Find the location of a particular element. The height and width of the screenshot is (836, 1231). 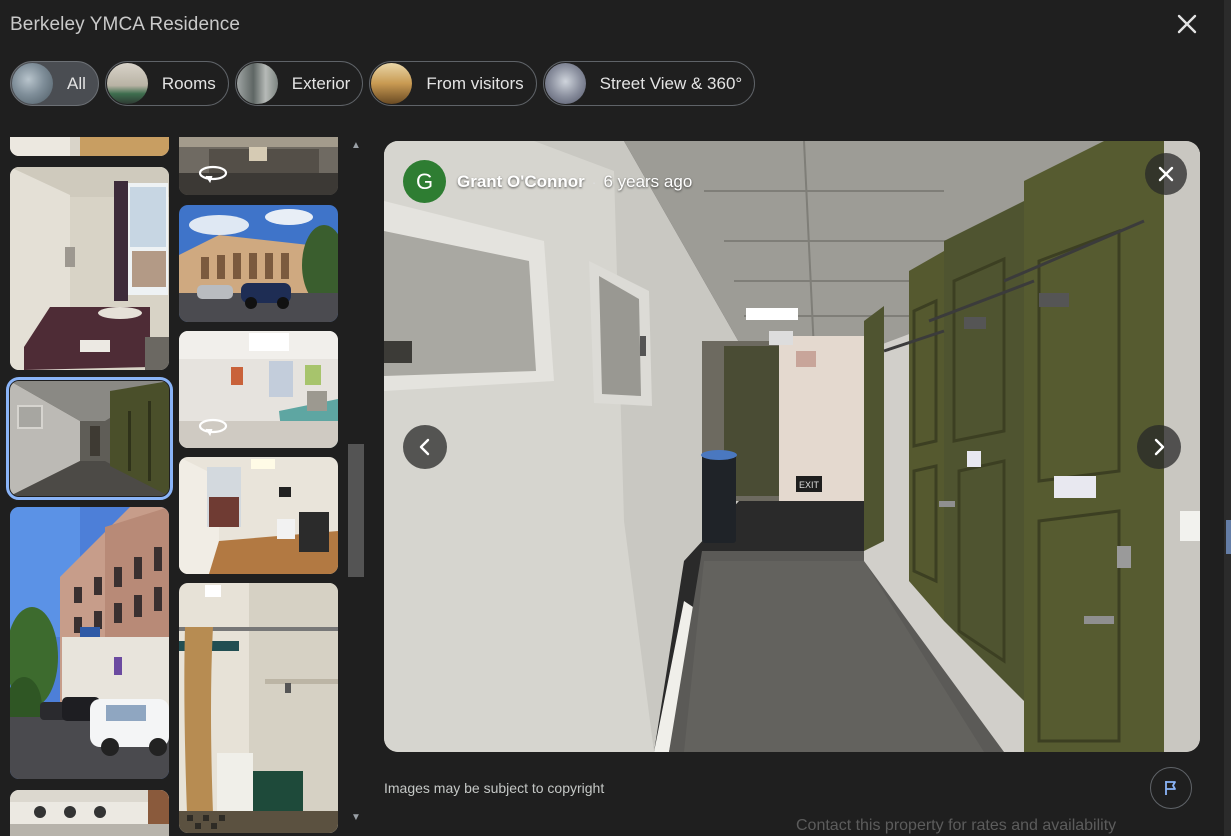

photo-author: G Grant O'Connor · 6 years ago is located at coordinates (547, 181).